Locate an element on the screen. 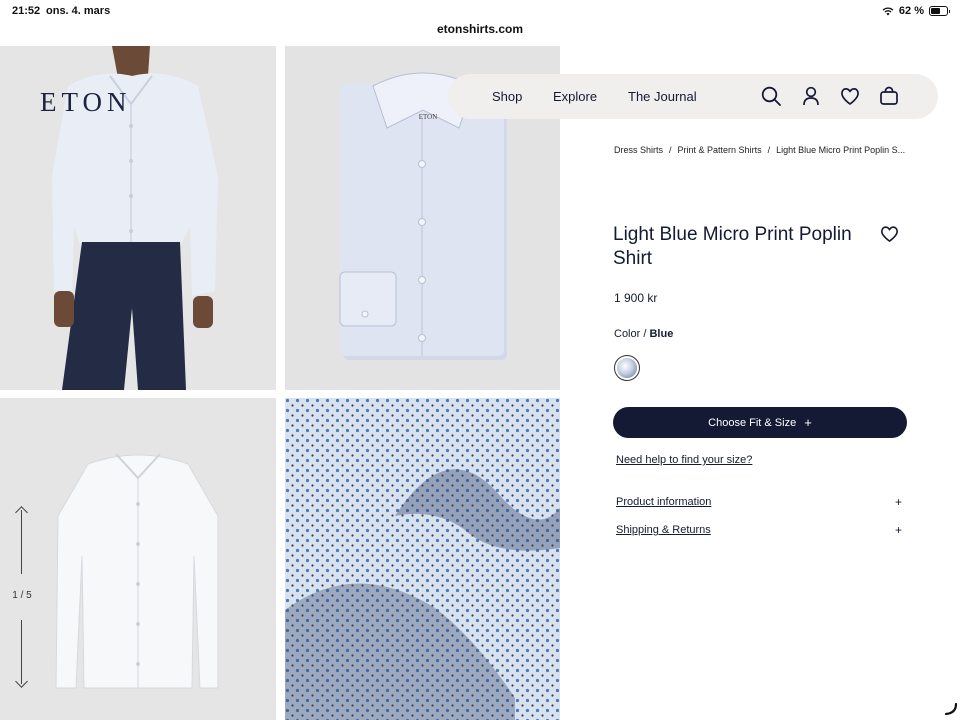 The image size is (960, 720). choose-fit-size-button: Choose Fit & Size + is located at coordinates (760, 422).